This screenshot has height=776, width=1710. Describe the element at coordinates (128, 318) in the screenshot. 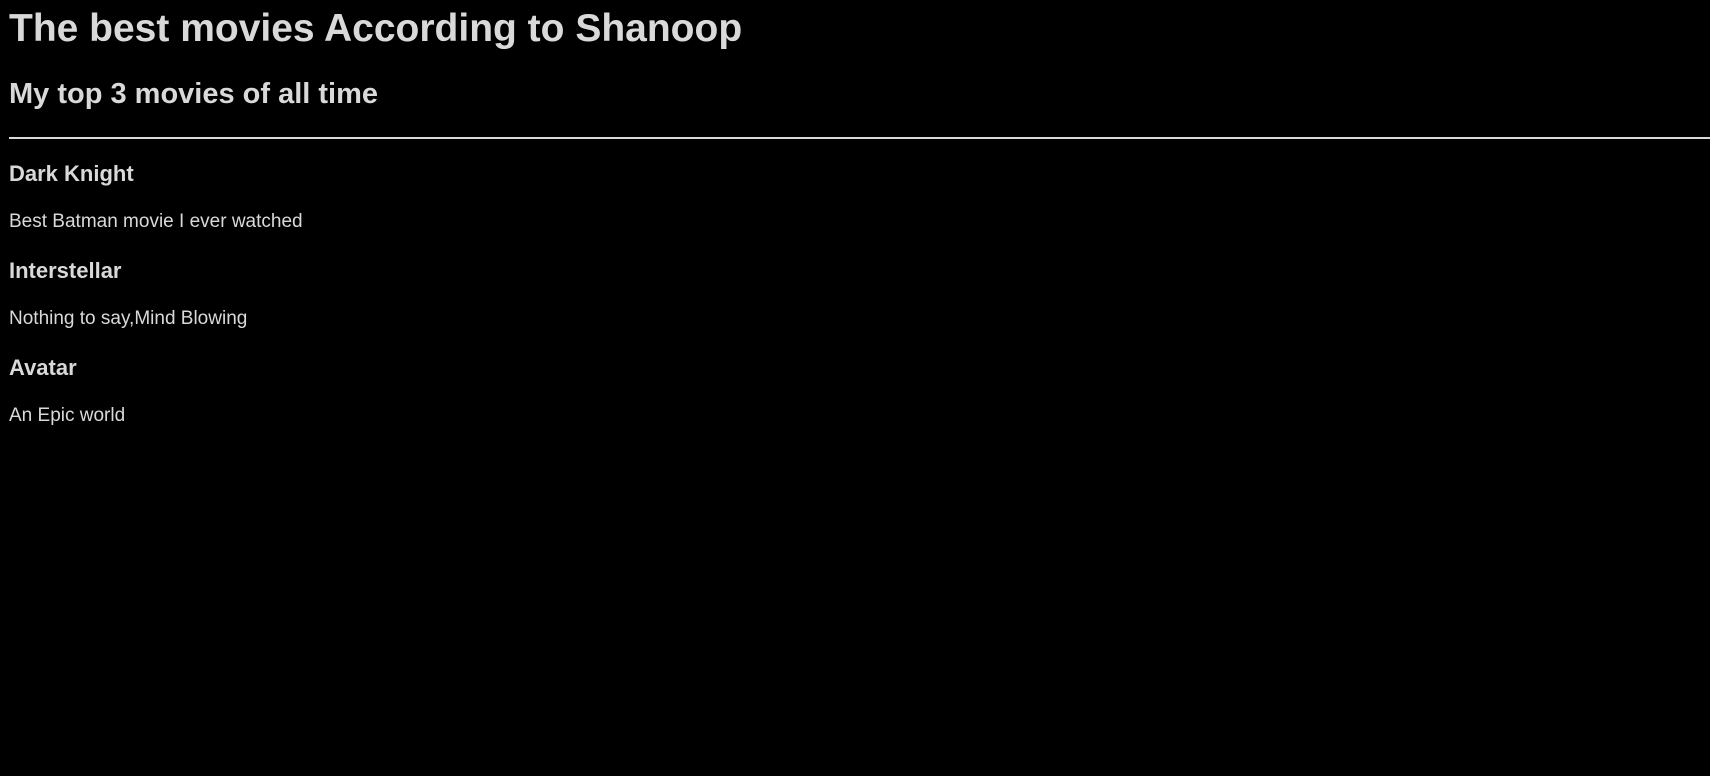

I see `movie-description: Nothing to say,Mind Blowing` at that location.